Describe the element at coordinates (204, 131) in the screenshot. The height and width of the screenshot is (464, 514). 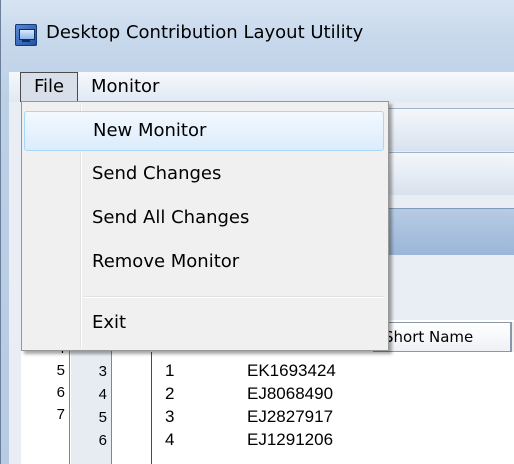
I see `menu-item-new-monitor: New Monitor` at that location.